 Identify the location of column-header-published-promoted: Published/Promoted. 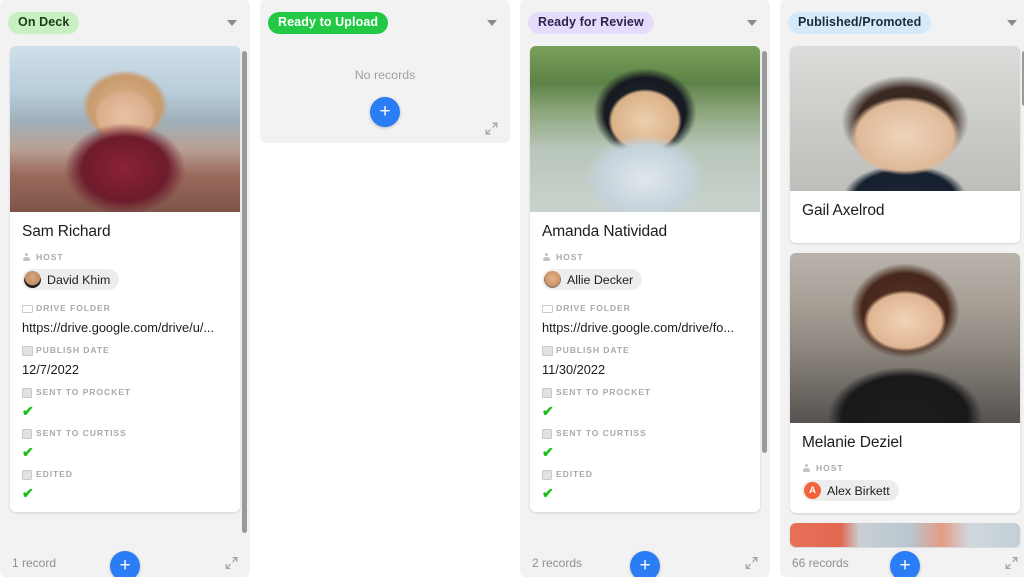
(902, 23).